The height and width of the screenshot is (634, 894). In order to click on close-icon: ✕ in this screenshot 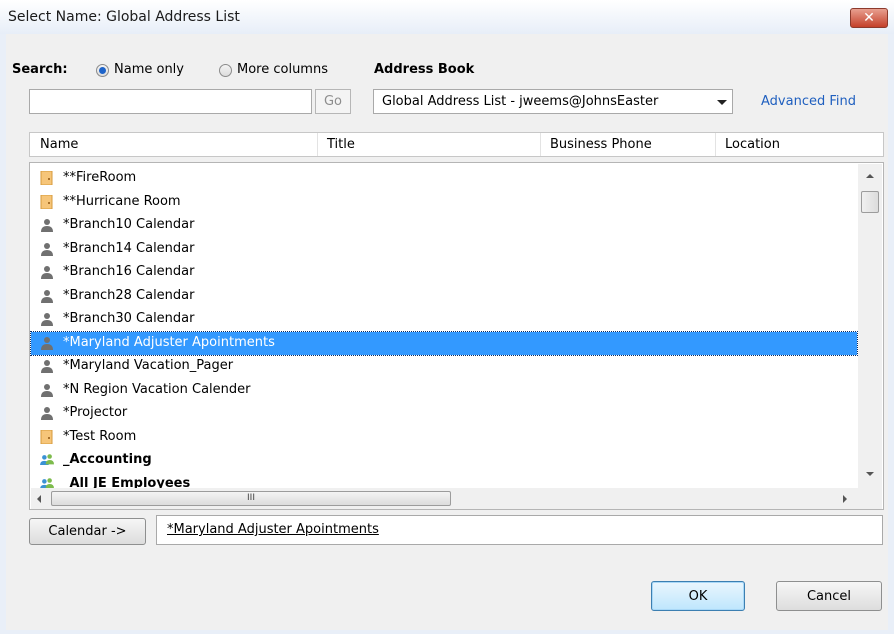, I will do `click(869, 18)`.